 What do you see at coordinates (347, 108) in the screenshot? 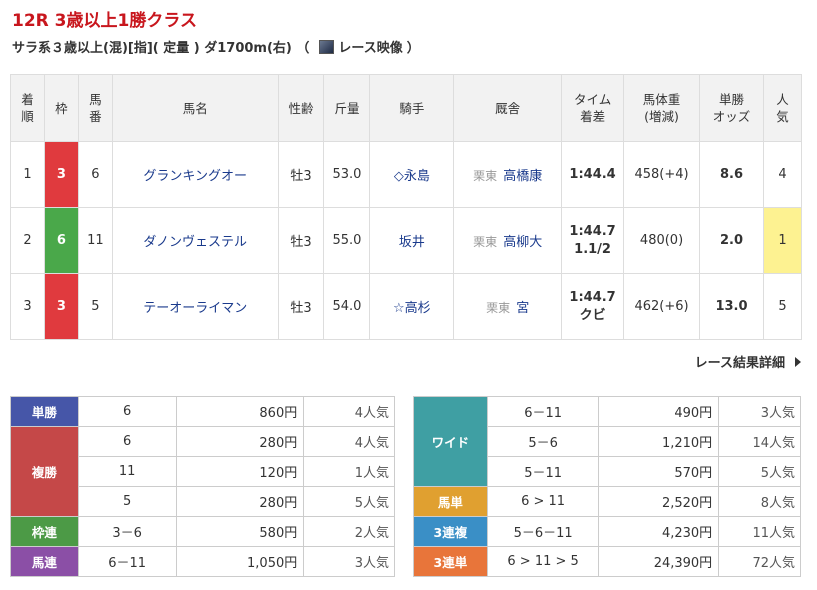
I see `header-weight: 斤量` at bounding box center [347, 108].